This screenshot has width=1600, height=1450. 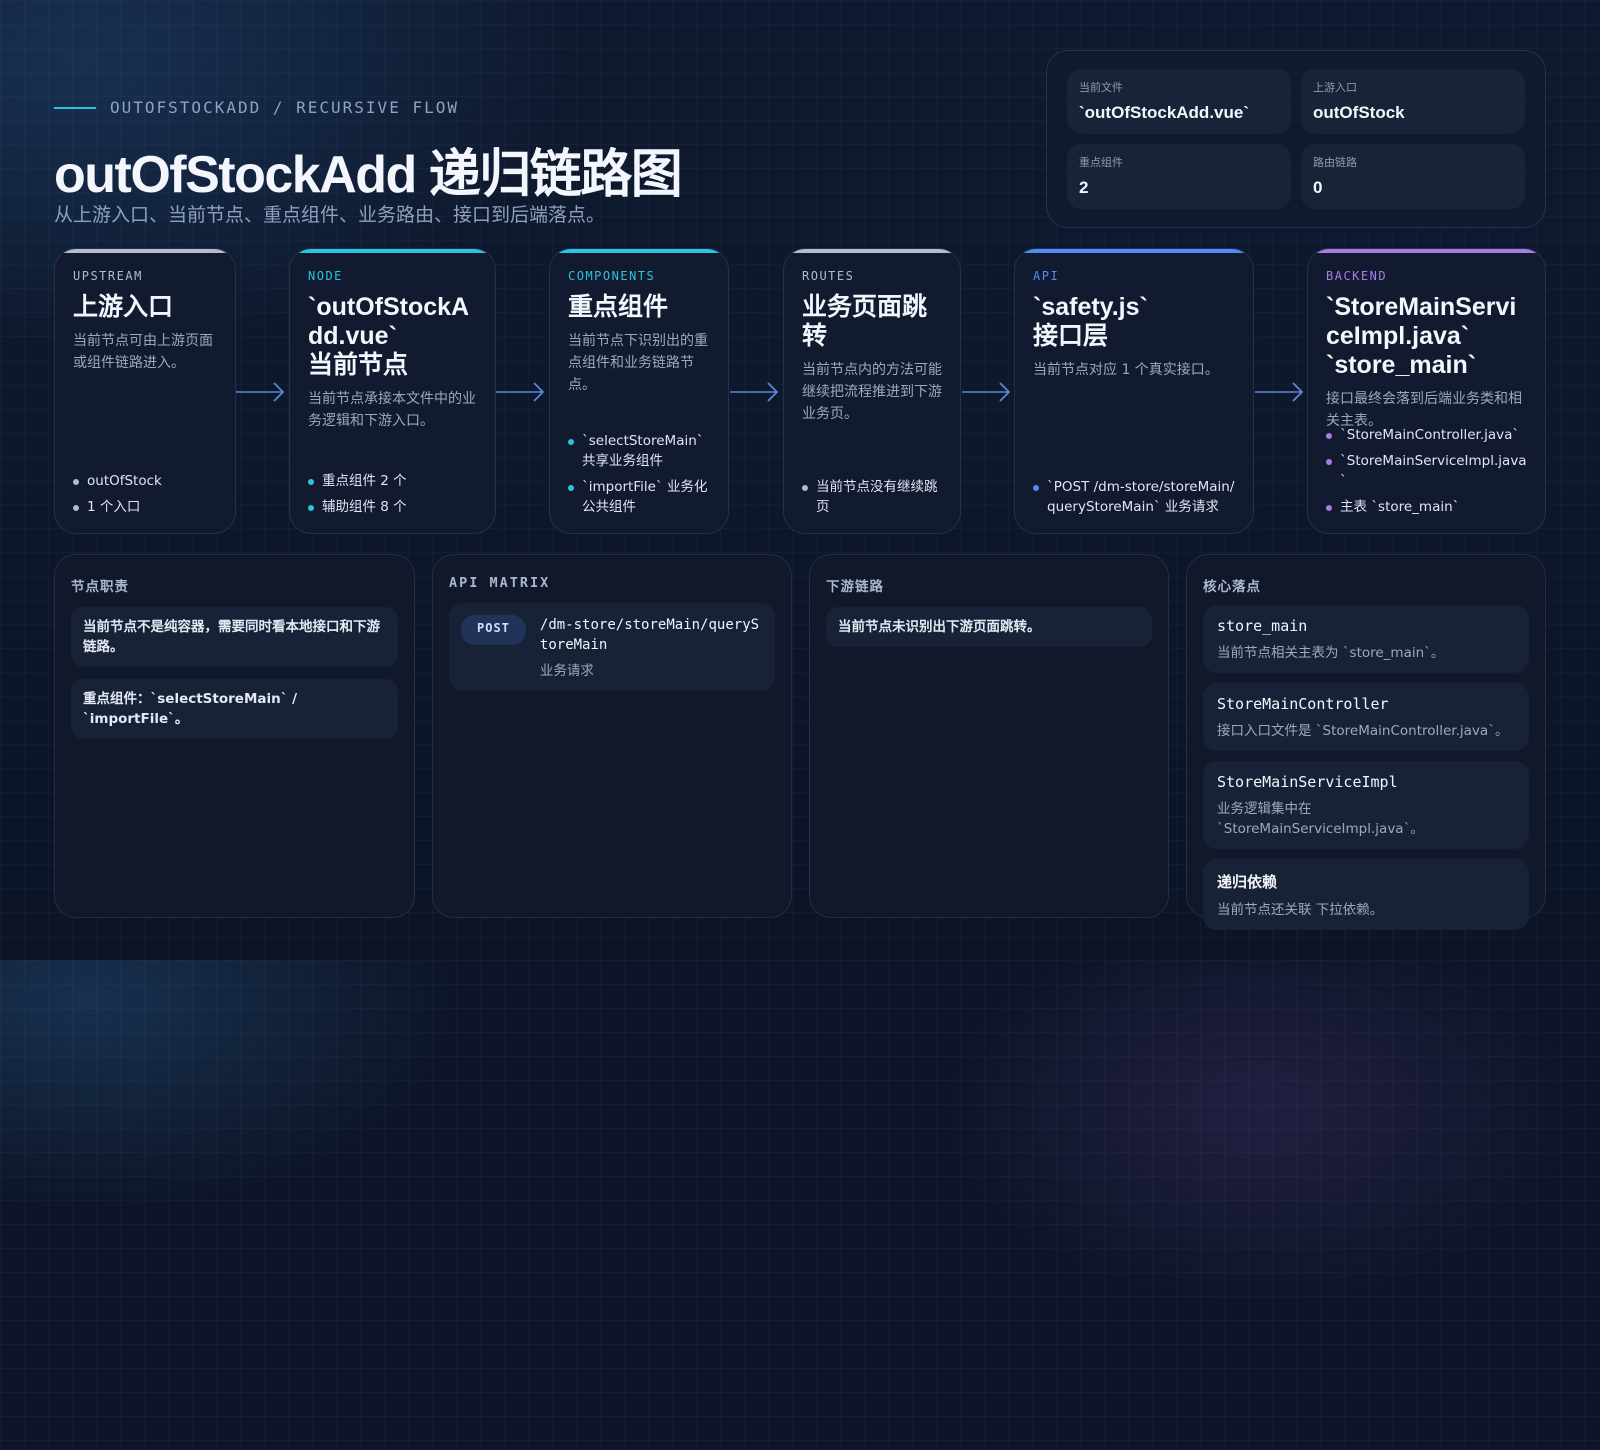 I want to click on stat-value: outOfStock, so click(x=1359, y=112).